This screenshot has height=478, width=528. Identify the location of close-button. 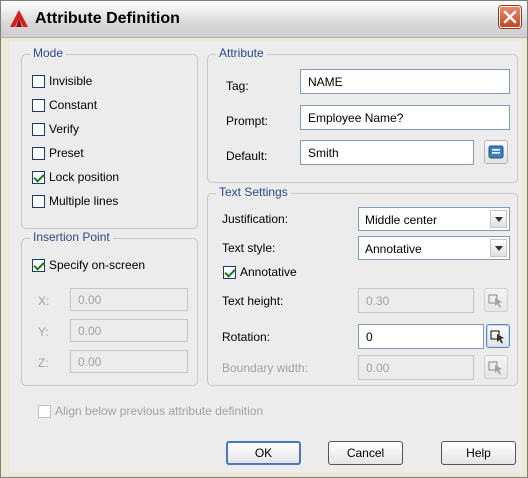
(510, 17).